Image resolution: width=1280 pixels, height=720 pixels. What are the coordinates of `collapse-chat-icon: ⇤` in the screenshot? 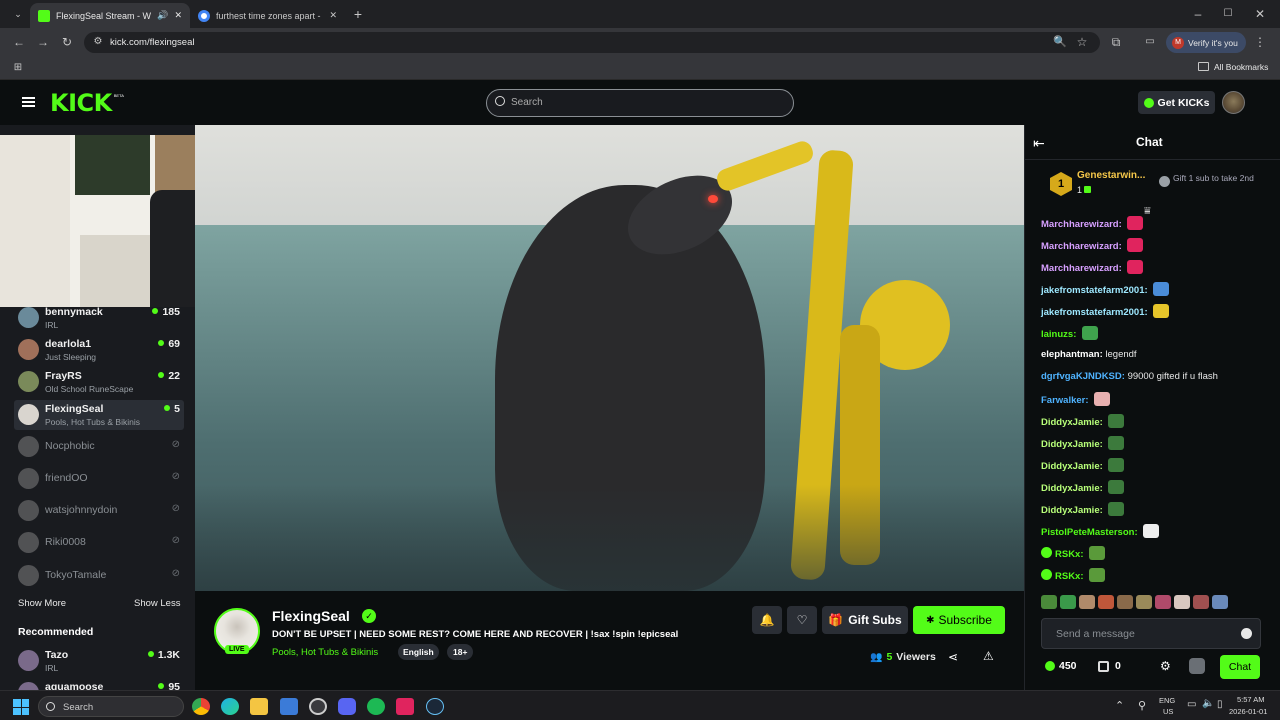 It's located at (1039, 143).